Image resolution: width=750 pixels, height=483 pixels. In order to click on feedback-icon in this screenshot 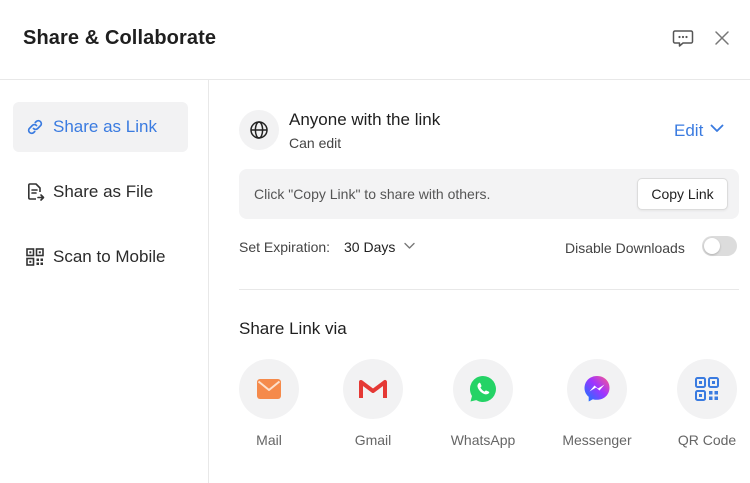, I will do `click(683, 38)`.